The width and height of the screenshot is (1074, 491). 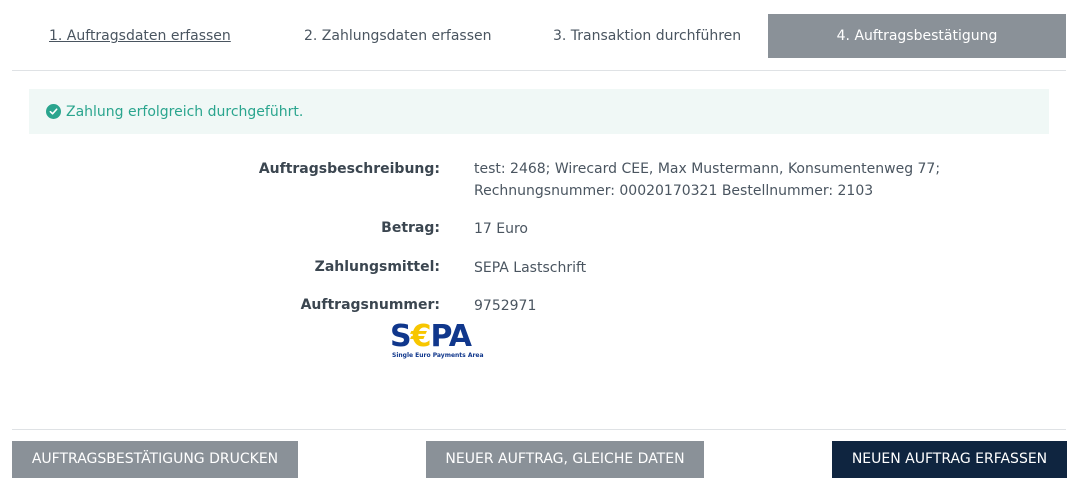 I want to click on order-number-value: 9752971, so click(x=505, y=306).